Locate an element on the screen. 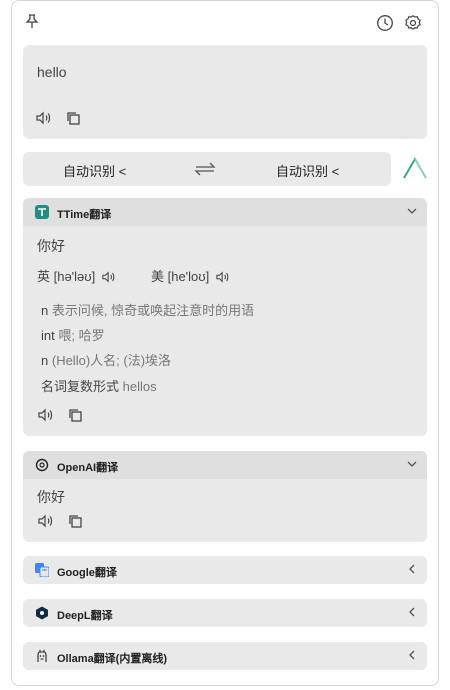 The height and width of the screenshot is (690, 450). top-bar is located at coordinates (225, 23).